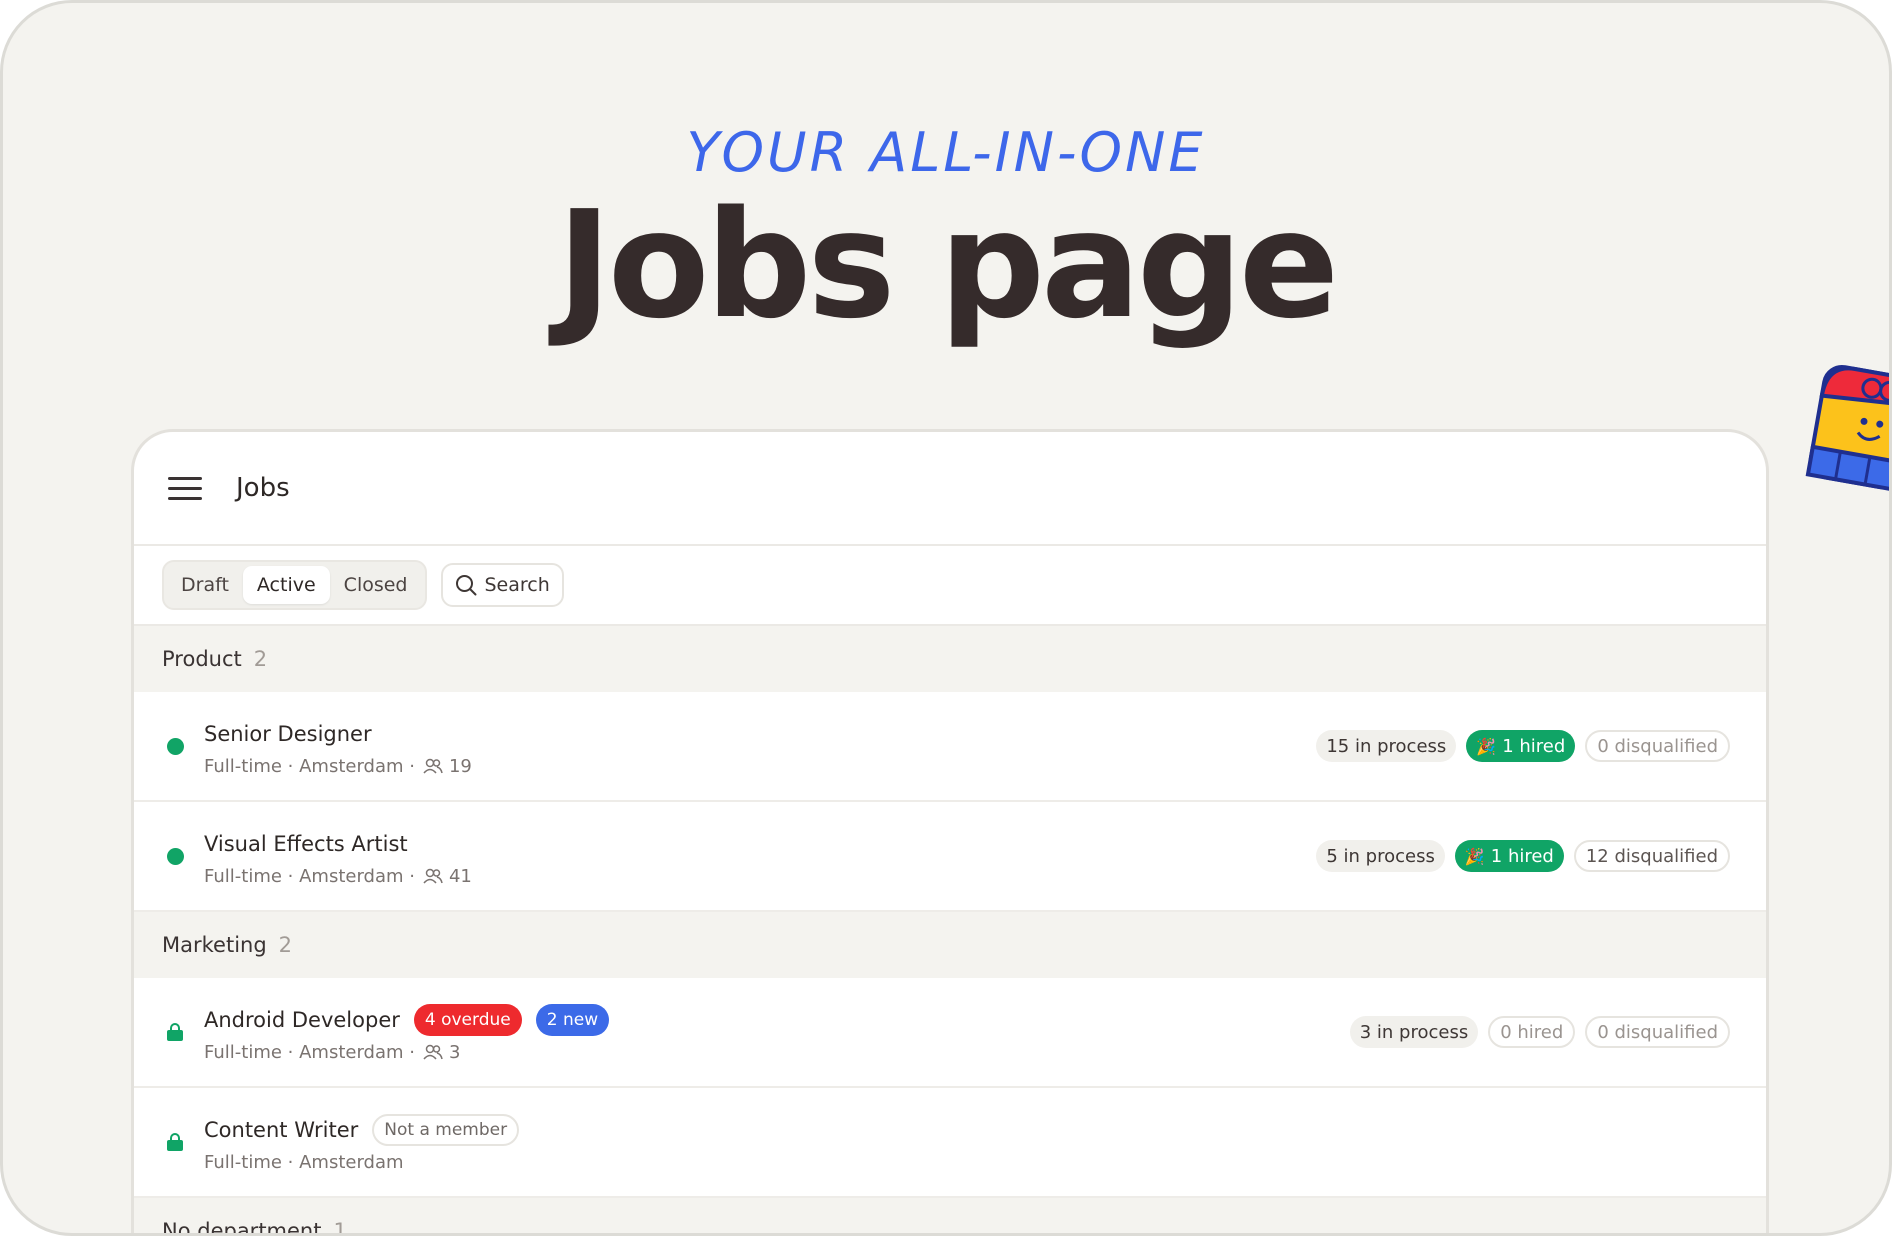  I want to click on job-title: Content Writer, so click(281, 1130).